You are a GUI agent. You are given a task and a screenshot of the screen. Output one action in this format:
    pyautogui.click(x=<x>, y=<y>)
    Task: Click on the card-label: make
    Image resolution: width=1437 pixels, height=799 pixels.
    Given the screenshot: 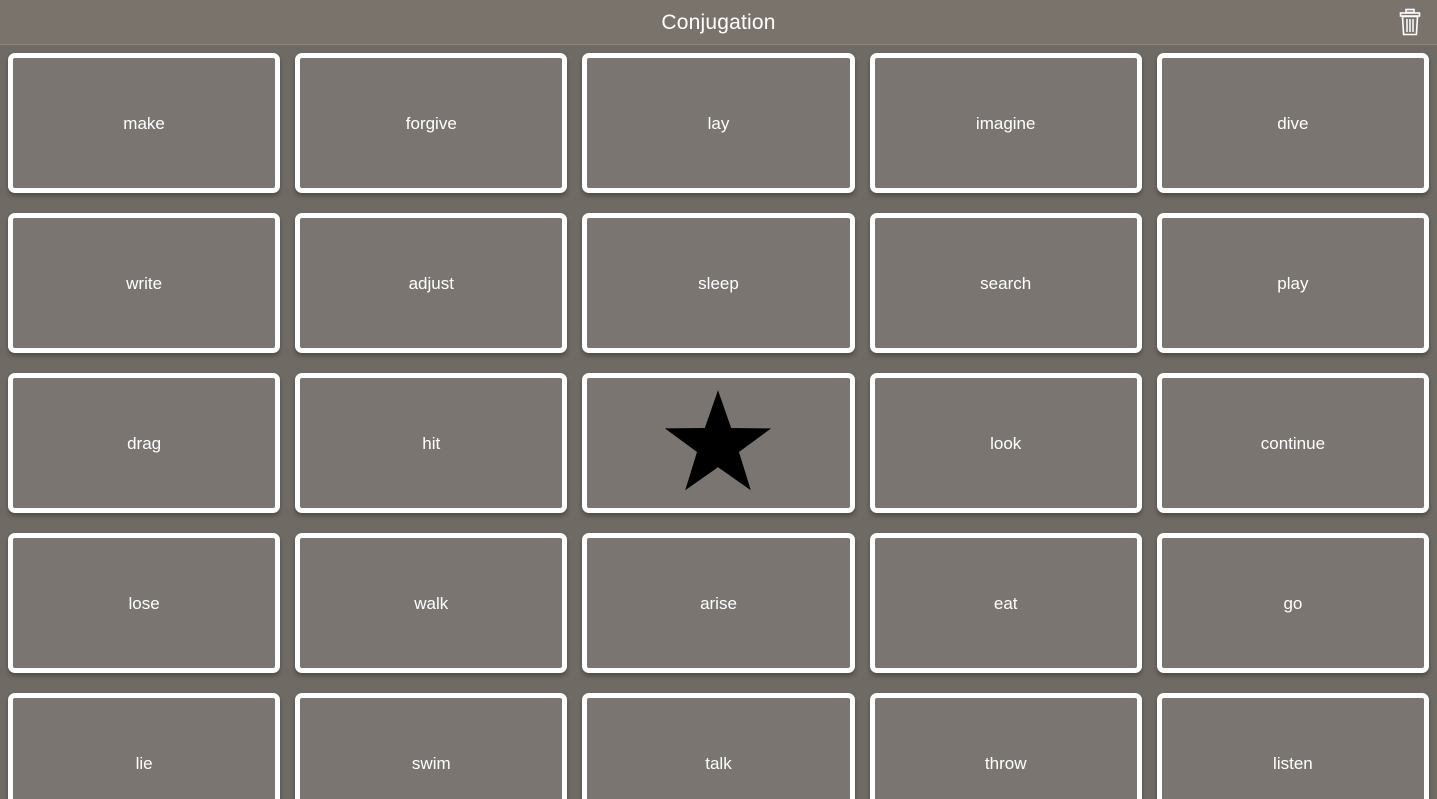 What is the action you would take?
    pyautogui.click(x=144, y=123)
    